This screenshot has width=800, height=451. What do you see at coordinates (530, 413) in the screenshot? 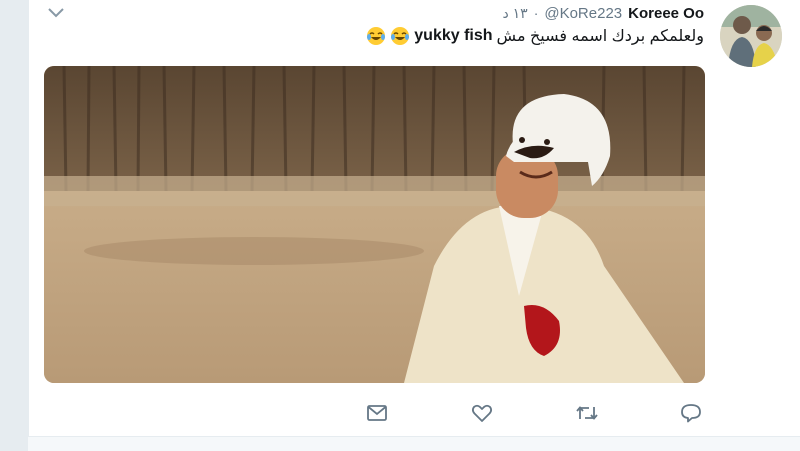
I see `tweet-actions` at bounding box center [530, 413].